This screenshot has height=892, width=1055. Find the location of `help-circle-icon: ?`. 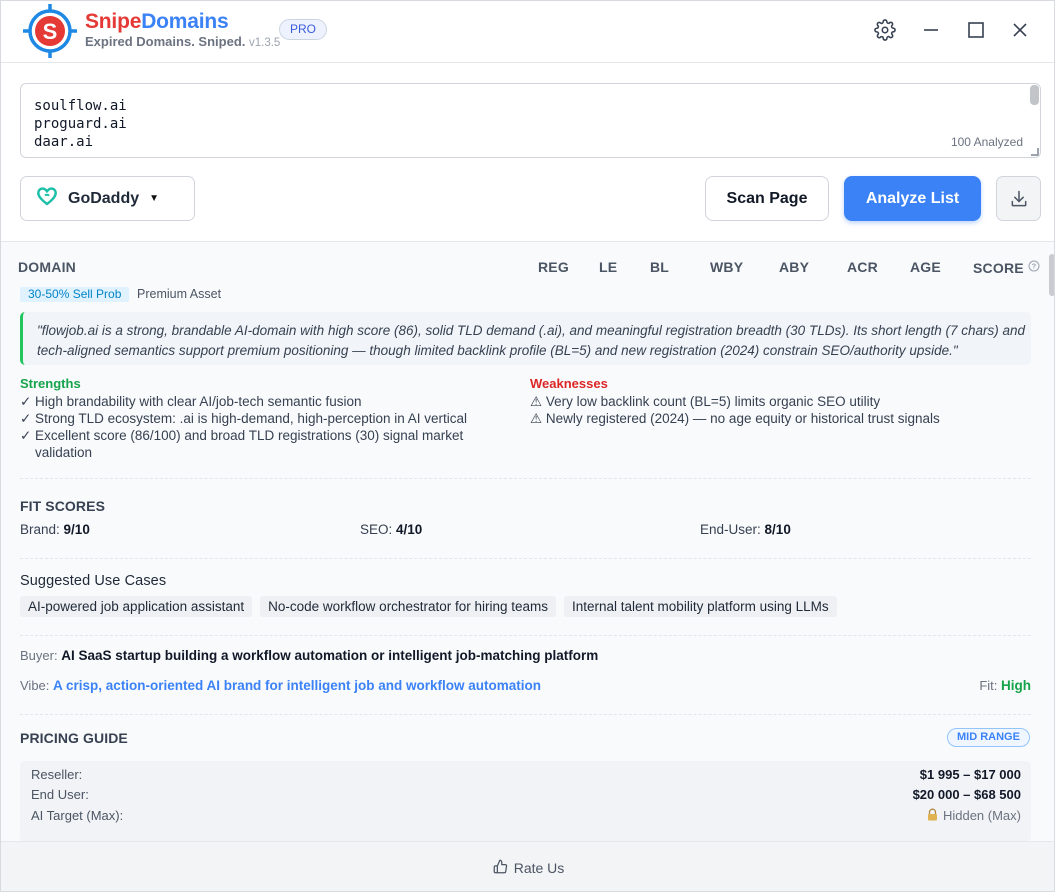

help-circle-icon: ? is located at coordinates (1034, 267).